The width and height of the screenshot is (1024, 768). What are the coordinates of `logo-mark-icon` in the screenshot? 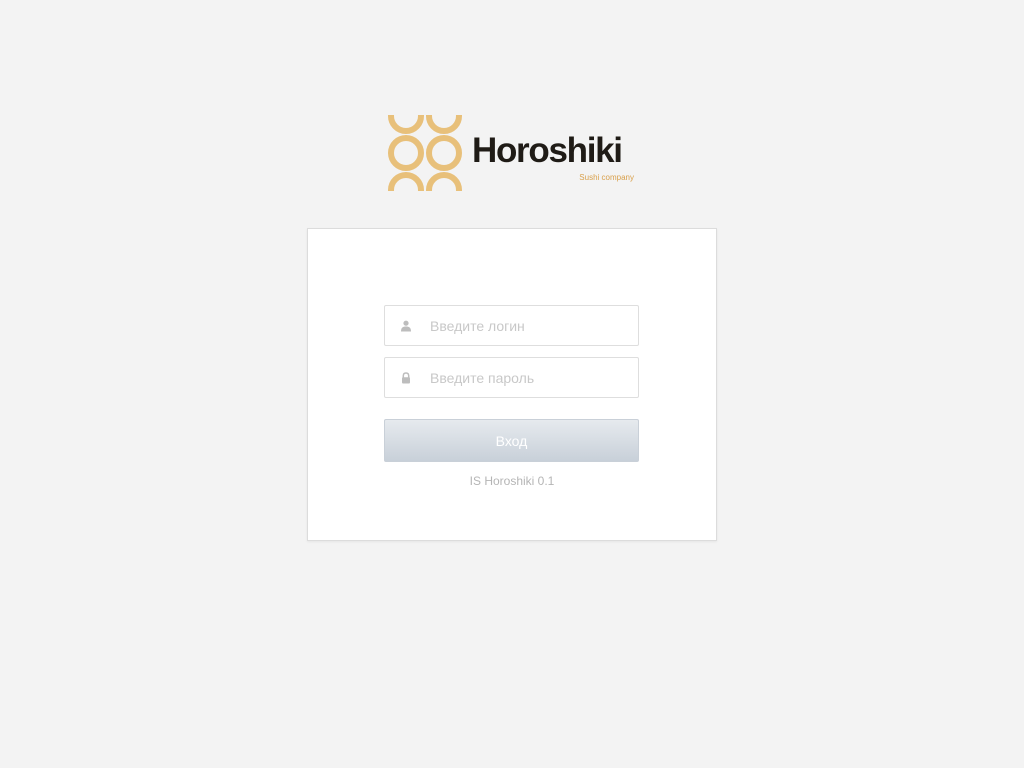 It's located at (425, 153).